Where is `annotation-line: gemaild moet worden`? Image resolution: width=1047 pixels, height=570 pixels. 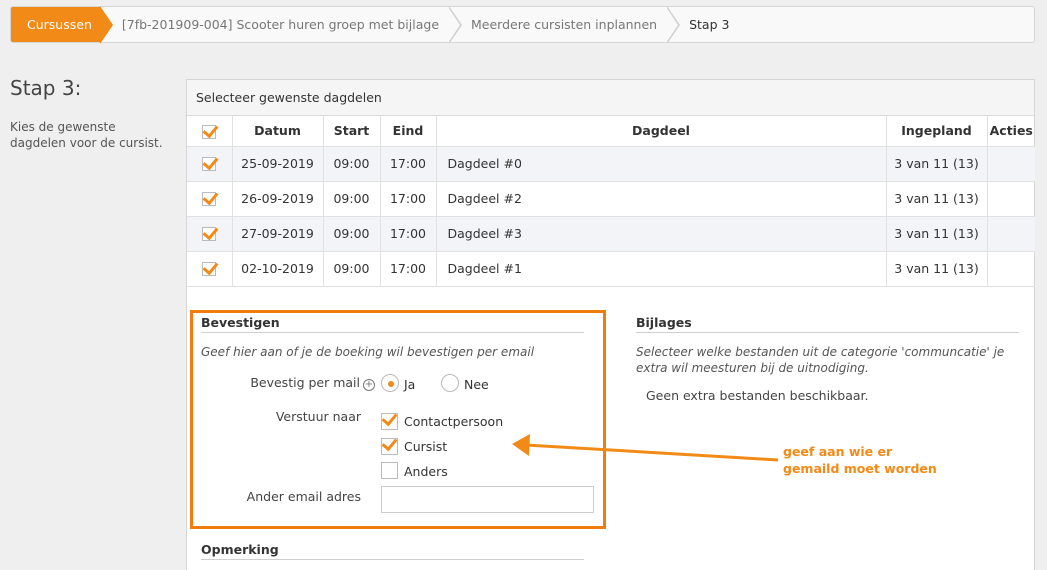 annotation-line: gemaild moet worden is located at coordinates (860, 468).